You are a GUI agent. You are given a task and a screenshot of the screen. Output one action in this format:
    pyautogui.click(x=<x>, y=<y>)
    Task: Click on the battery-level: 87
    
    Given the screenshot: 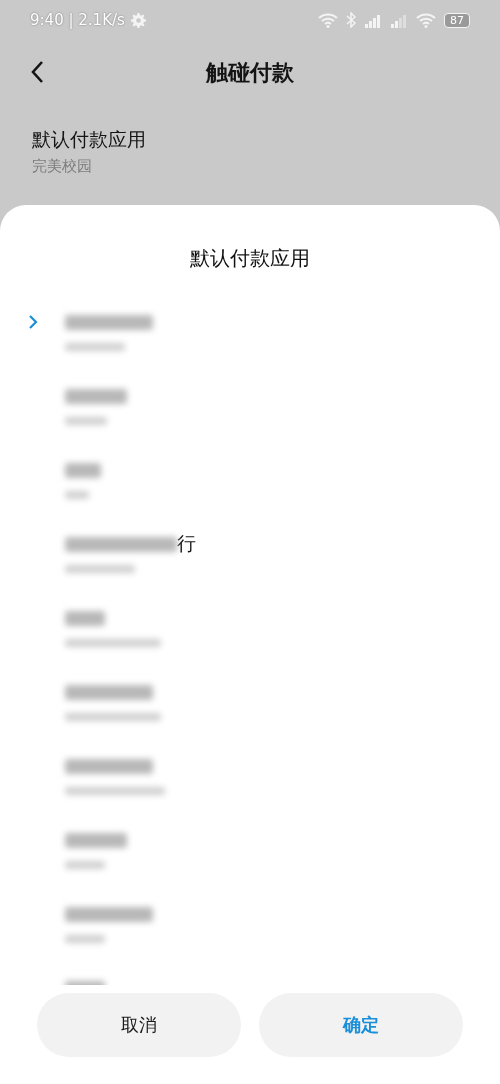 What is the action you would take?
    pyautogui.click(x=457, y=20)
    